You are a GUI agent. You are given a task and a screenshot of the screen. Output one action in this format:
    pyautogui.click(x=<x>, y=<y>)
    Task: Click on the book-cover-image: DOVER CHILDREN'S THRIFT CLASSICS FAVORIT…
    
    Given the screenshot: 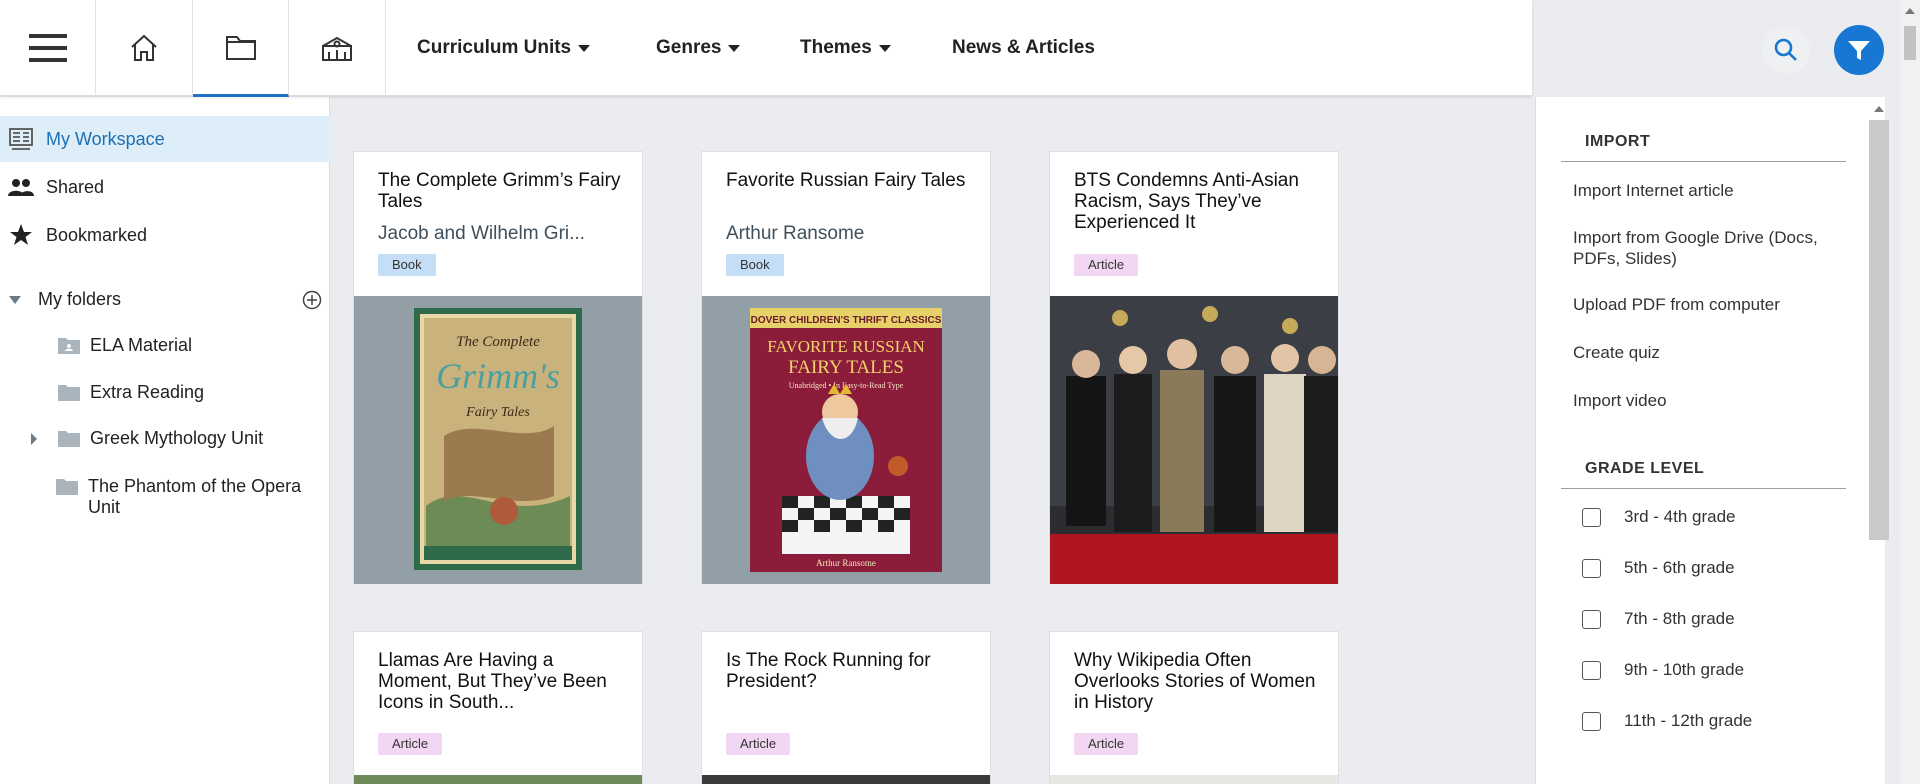 What is the action you would take?
    pyautogui.click(x=846, y=440)
    